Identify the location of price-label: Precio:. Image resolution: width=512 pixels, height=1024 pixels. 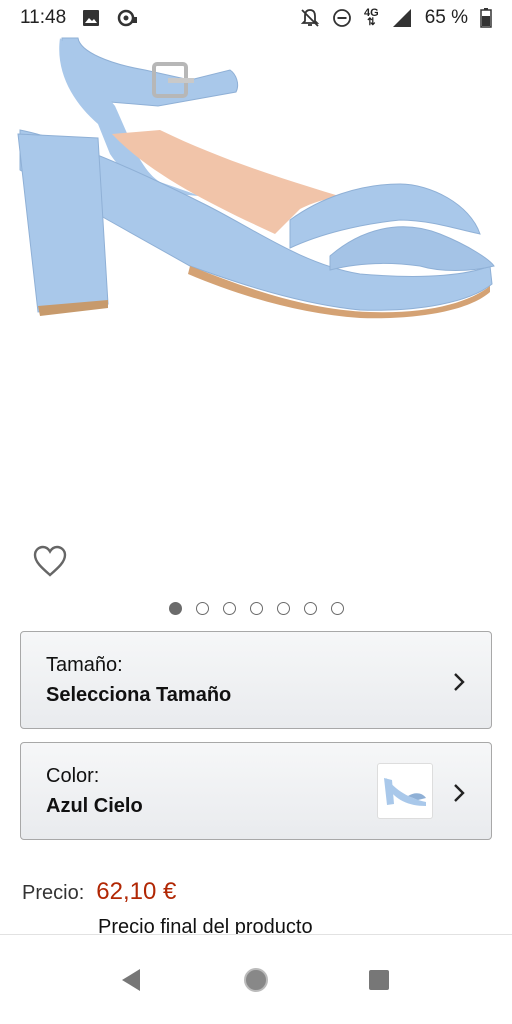
(53, 893).